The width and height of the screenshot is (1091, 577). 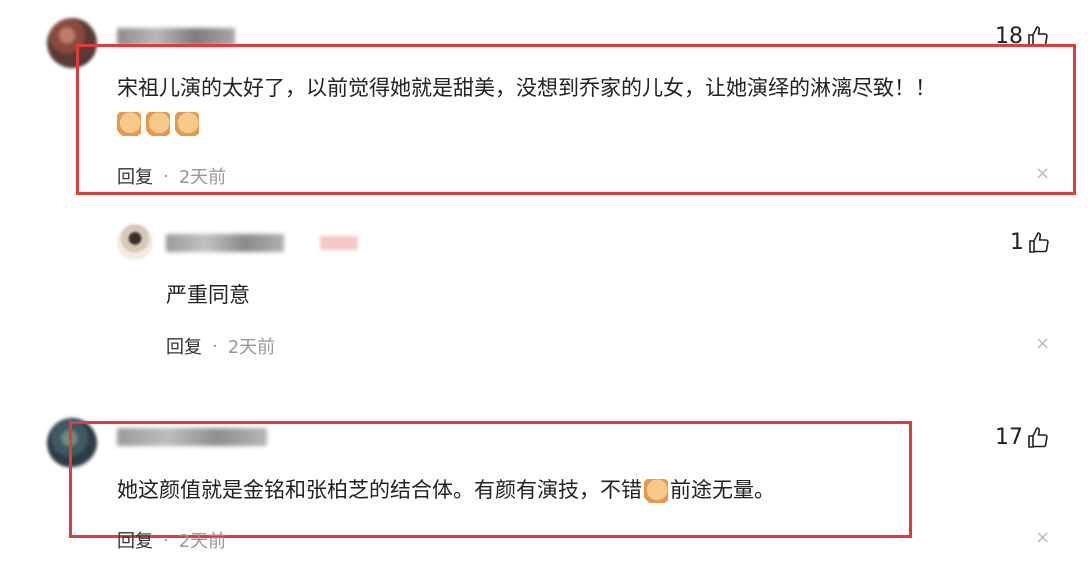 What do you see at coordinates (722, 490) in the screenshot?
I see `comment-text-part: 前途无量。` at bounding box center [722, 490].